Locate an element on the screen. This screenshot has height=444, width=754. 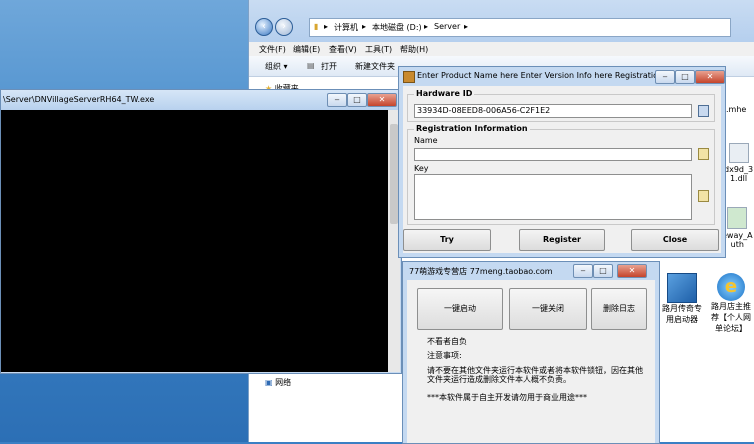
file-item-exe: eway_A uth is located at coordinates (737, 228).